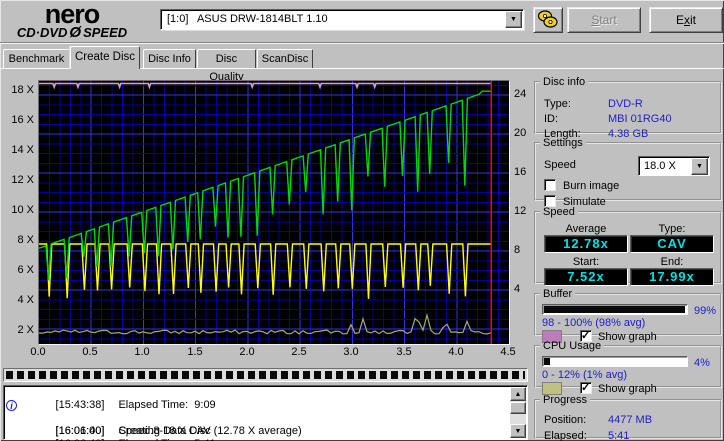 This screenshot has width=724, height=441. Describe the element at coordinates (299, 352) in the screenshot. I see `x-axis-tick: 2.5` at that location.